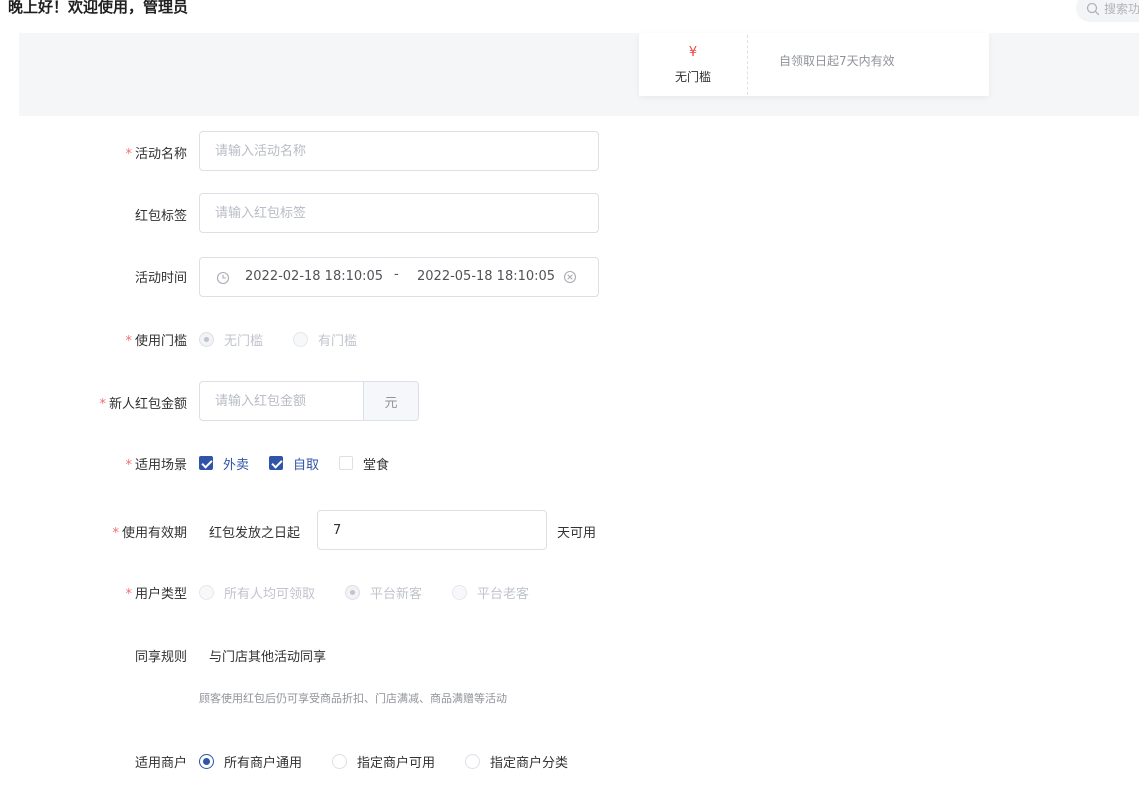 The image size is (1139, 789). I want to click on radio-label: 所有人均可领取, so click(270, 594).